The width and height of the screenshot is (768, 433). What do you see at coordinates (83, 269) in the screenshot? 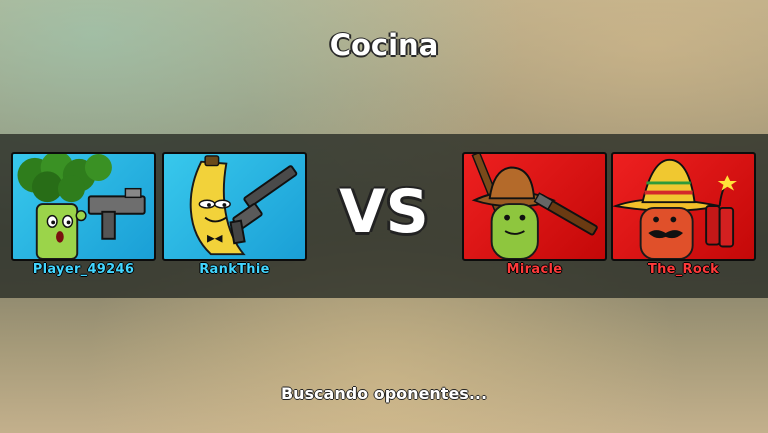
I see `player-name-left-1: Player_49246` at bounding box center [83, 269].